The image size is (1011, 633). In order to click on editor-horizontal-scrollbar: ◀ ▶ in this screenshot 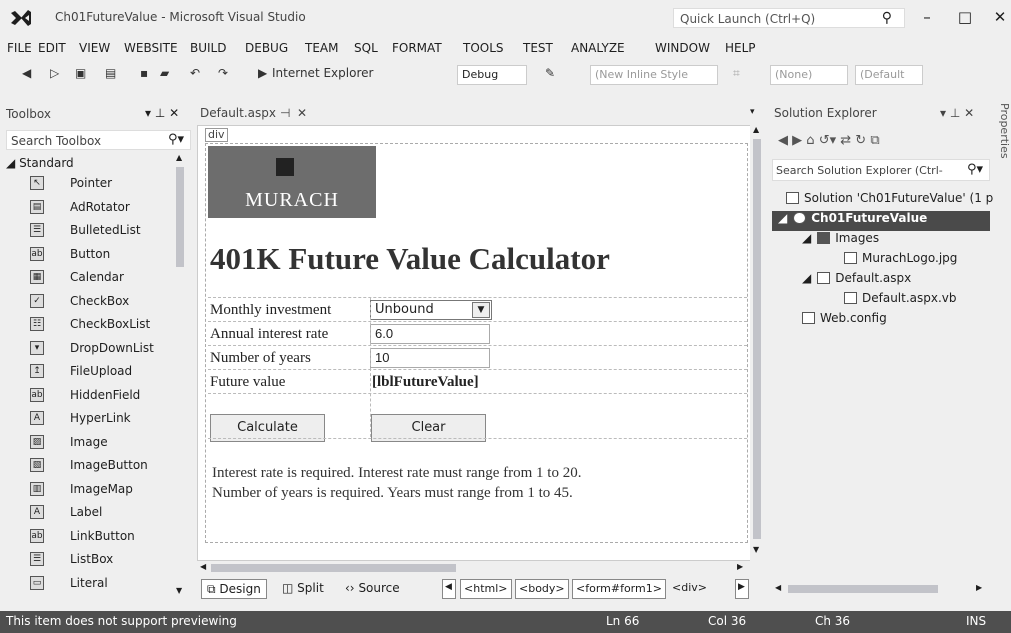, I will do `click(474, 568)`.